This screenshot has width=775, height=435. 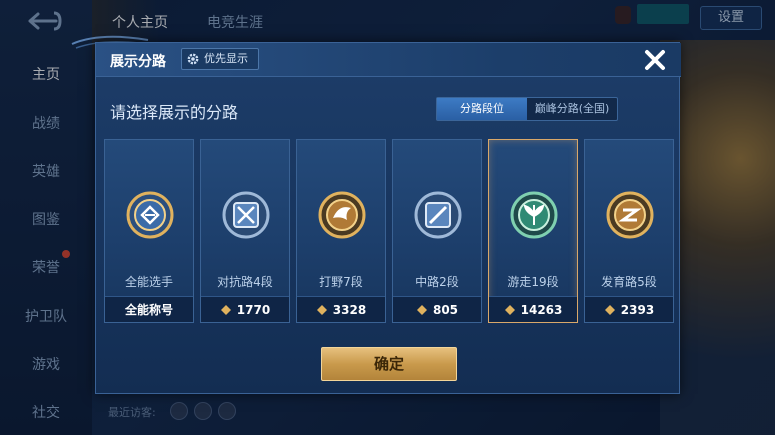 I want to click on dialog-title: 展示分路, so click(x=138, y=62).